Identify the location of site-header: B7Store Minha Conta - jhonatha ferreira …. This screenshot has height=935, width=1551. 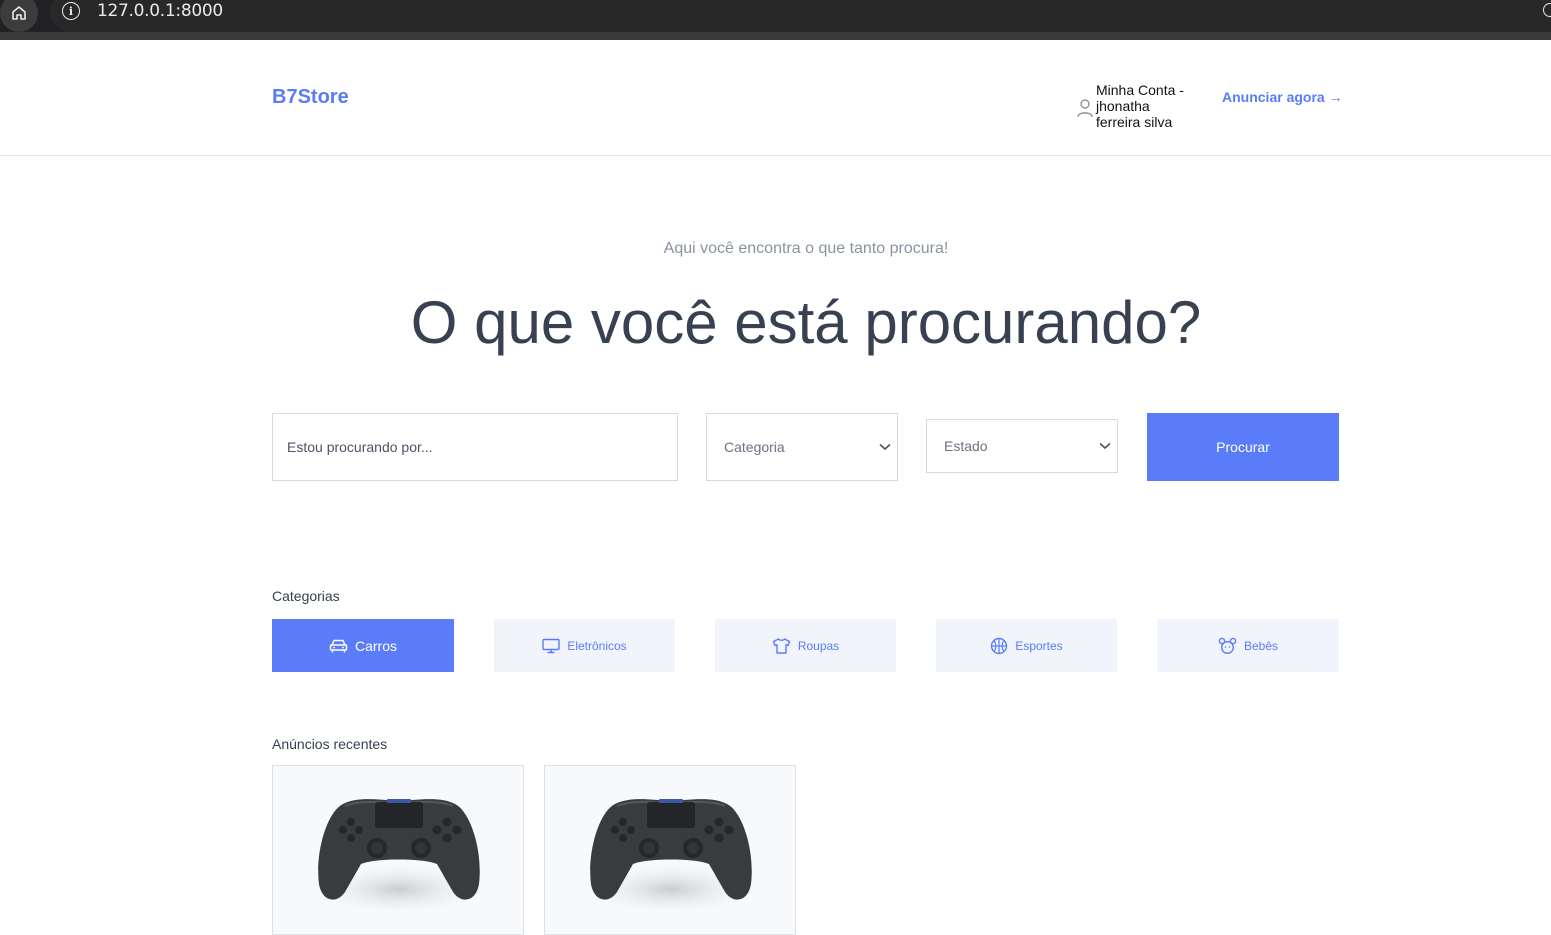
(775, 98).